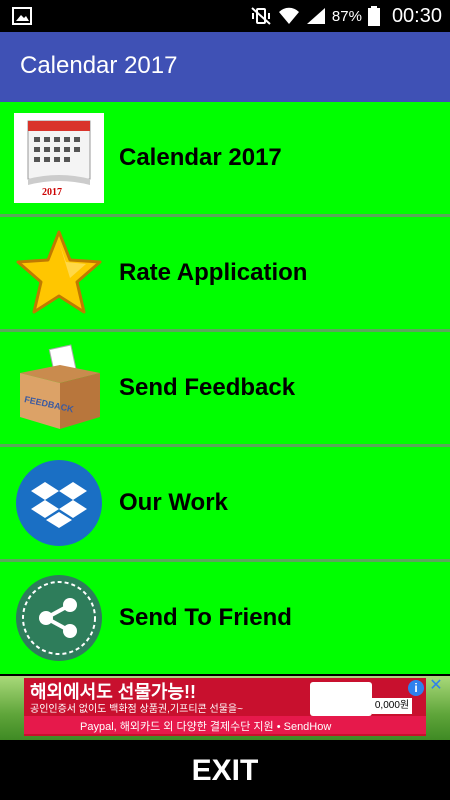 The height and width of the screenshot is (800, 450). What do you see at coordinates (373, 16) in the screenshot?
I see `battery-icon` at bounding box center [373, 16].